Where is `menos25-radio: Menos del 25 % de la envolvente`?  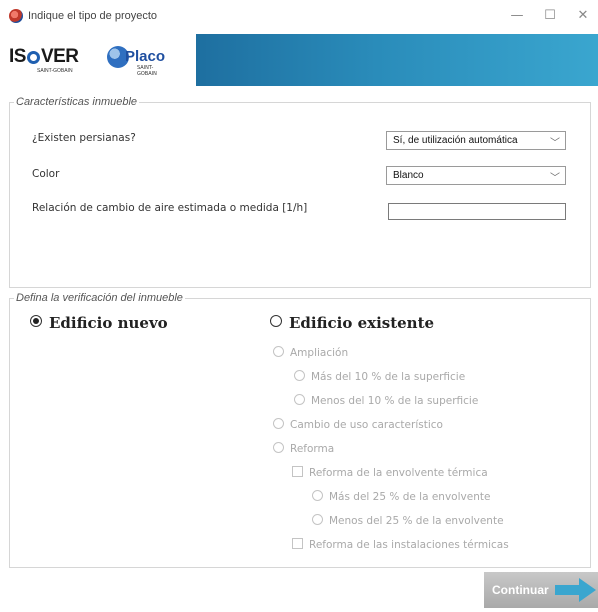
menos25-radio: Menos del 25 % de la envolvente is located at coordinates (408, 520).